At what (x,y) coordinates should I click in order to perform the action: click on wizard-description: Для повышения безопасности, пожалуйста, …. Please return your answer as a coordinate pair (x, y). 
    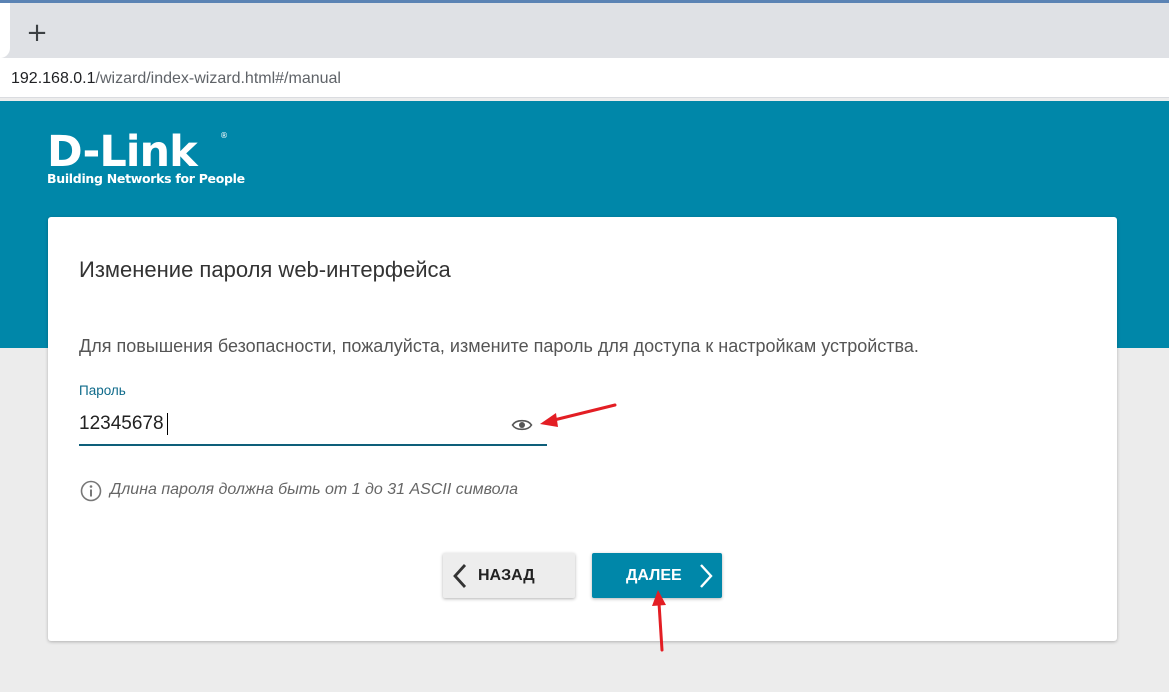
    Looking at the image, I should click on (499, 346).